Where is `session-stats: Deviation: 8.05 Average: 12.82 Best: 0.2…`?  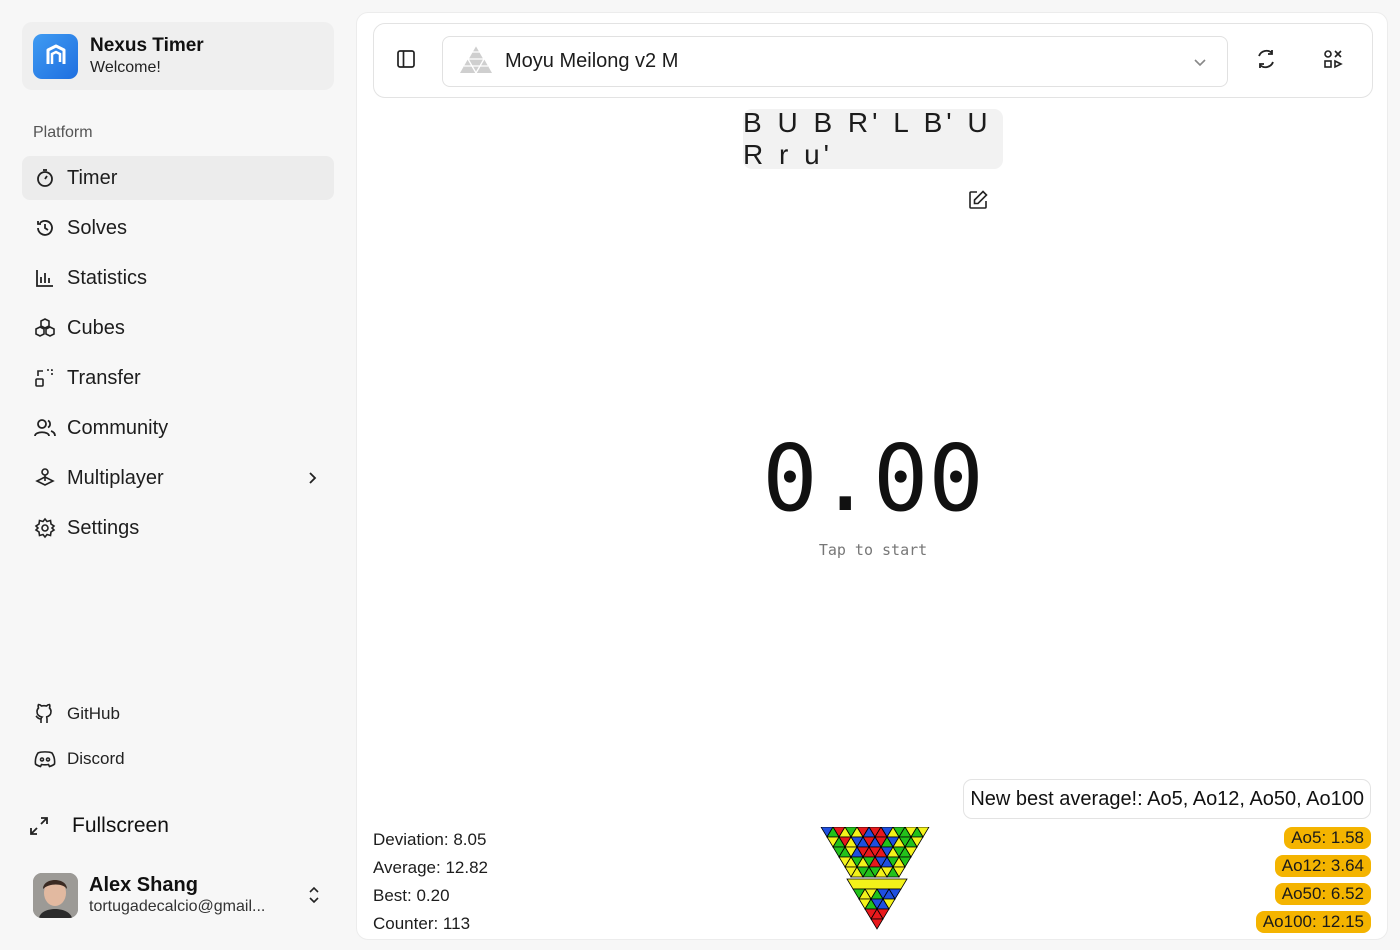 session-stats: Deviation: 8.05 Average: 12.82 Best: 0.2… is located at coordinates (430, 882).